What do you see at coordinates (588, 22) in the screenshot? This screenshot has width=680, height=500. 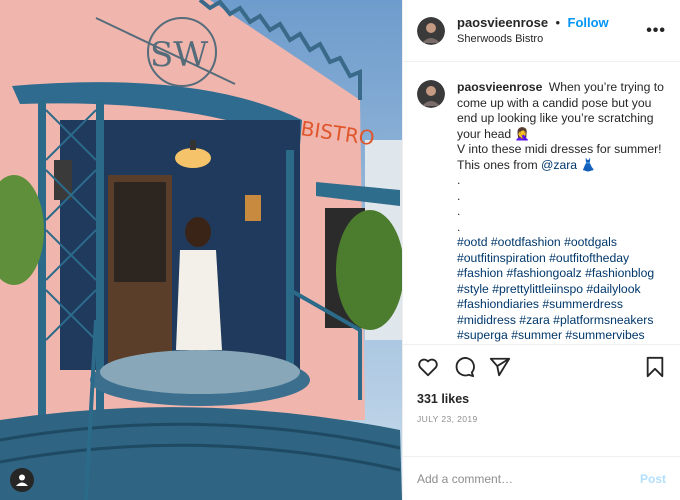 I see `follow-button: Follow` at bounding box center [588, 22].